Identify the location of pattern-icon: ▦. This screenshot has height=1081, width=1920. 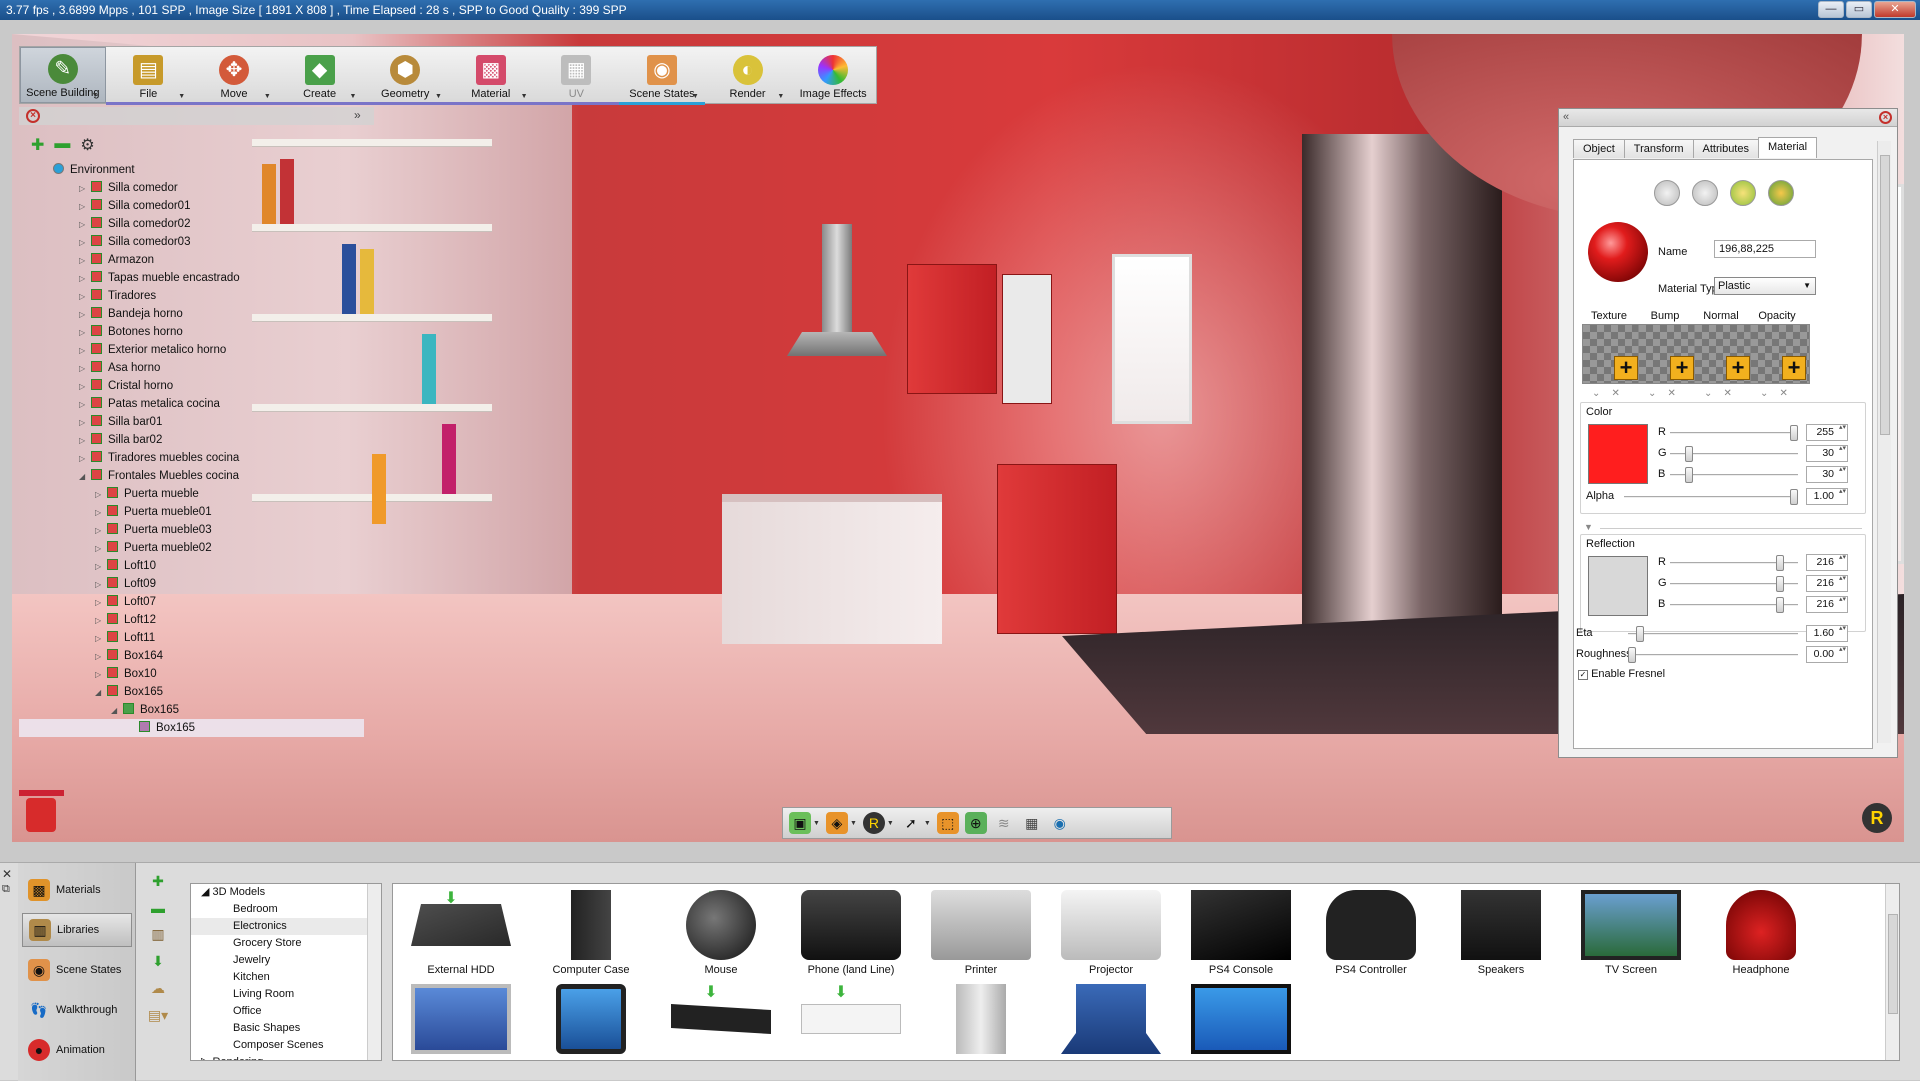
(1032, 823).